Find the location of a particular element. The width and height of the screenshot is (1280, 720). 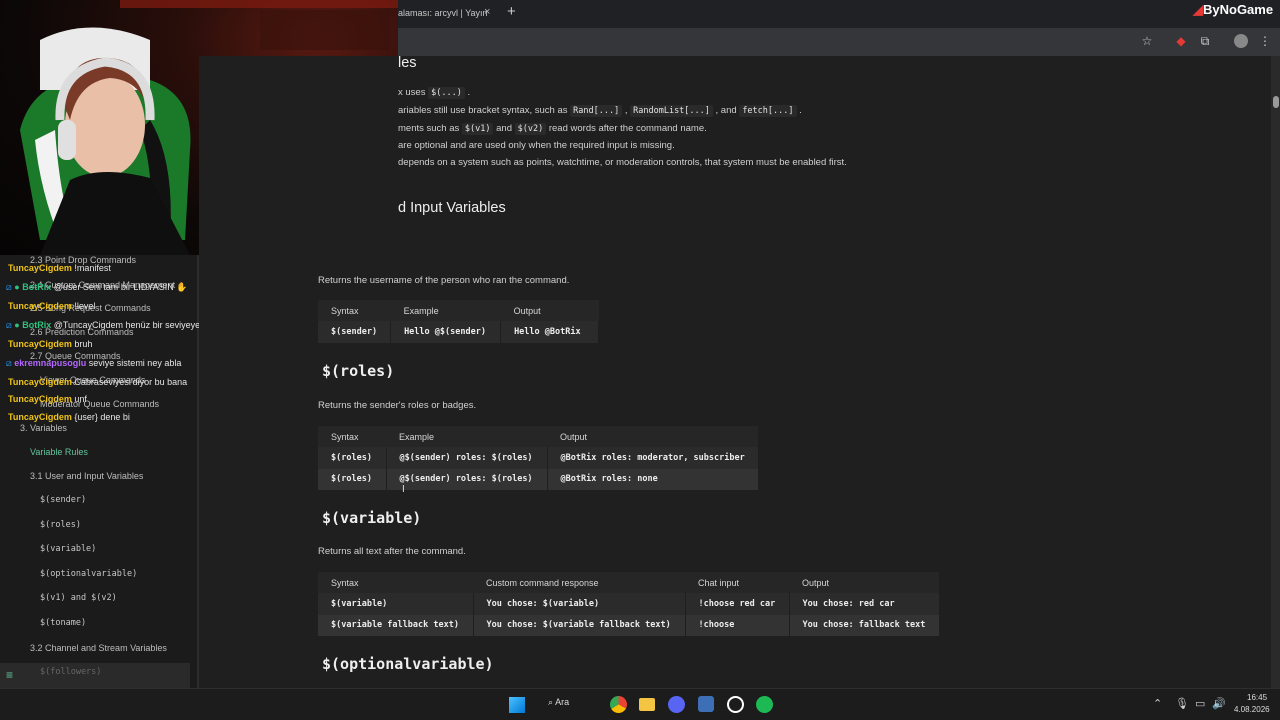

browser-menu-icon: ⋮ is located at coordinates (1265, 41).